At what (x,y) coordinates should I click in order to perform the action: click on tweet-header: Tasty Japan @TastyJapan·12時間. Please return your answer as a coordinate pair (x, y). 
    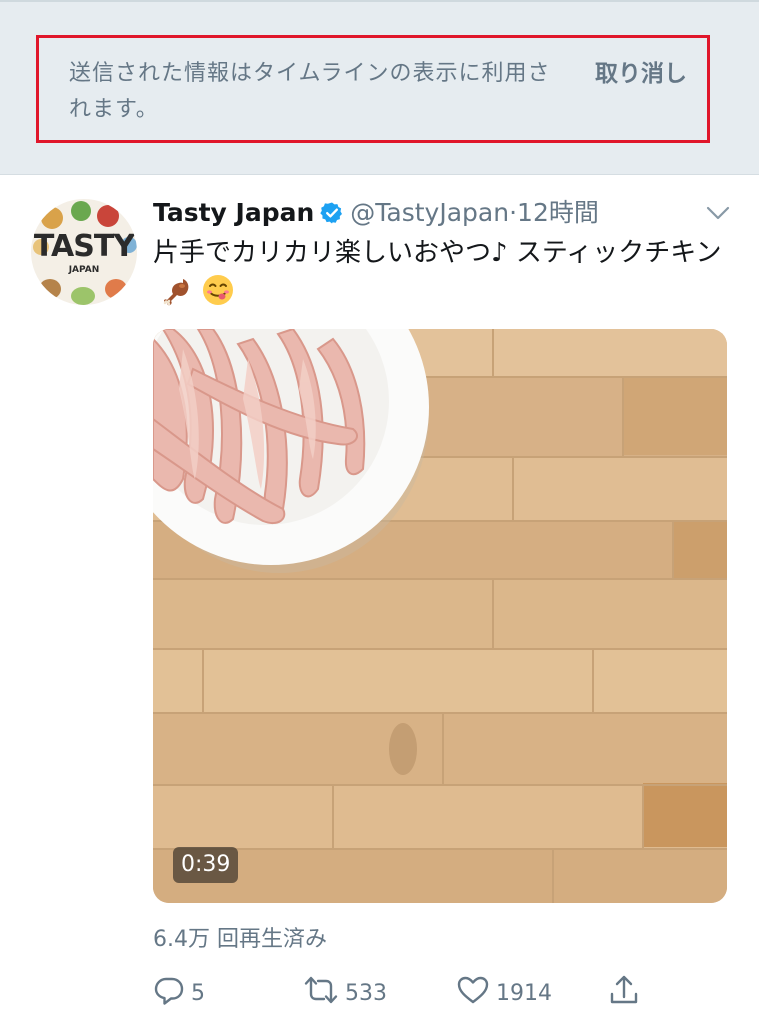
    Looking at the image, I should click on (376, 213).